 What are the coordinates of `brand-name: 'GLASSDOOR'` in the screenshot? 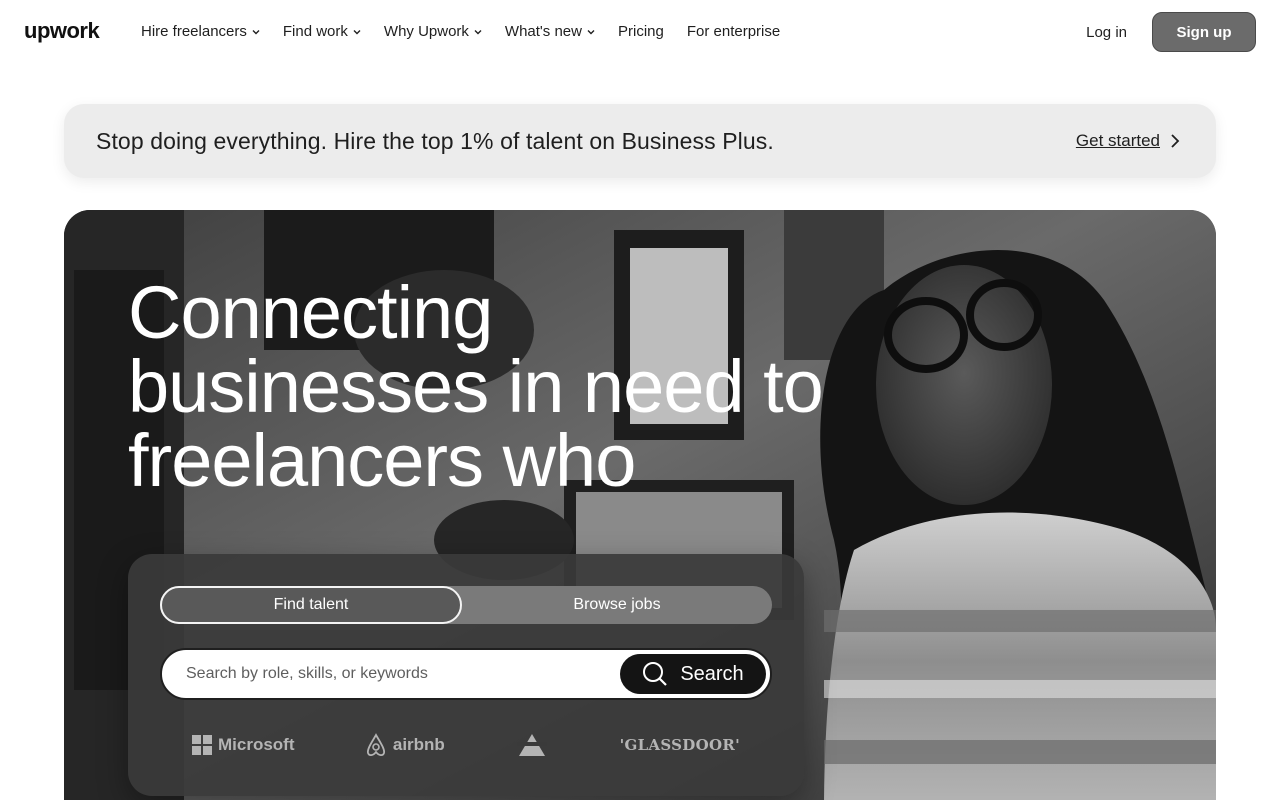 It's located at (679, 745).